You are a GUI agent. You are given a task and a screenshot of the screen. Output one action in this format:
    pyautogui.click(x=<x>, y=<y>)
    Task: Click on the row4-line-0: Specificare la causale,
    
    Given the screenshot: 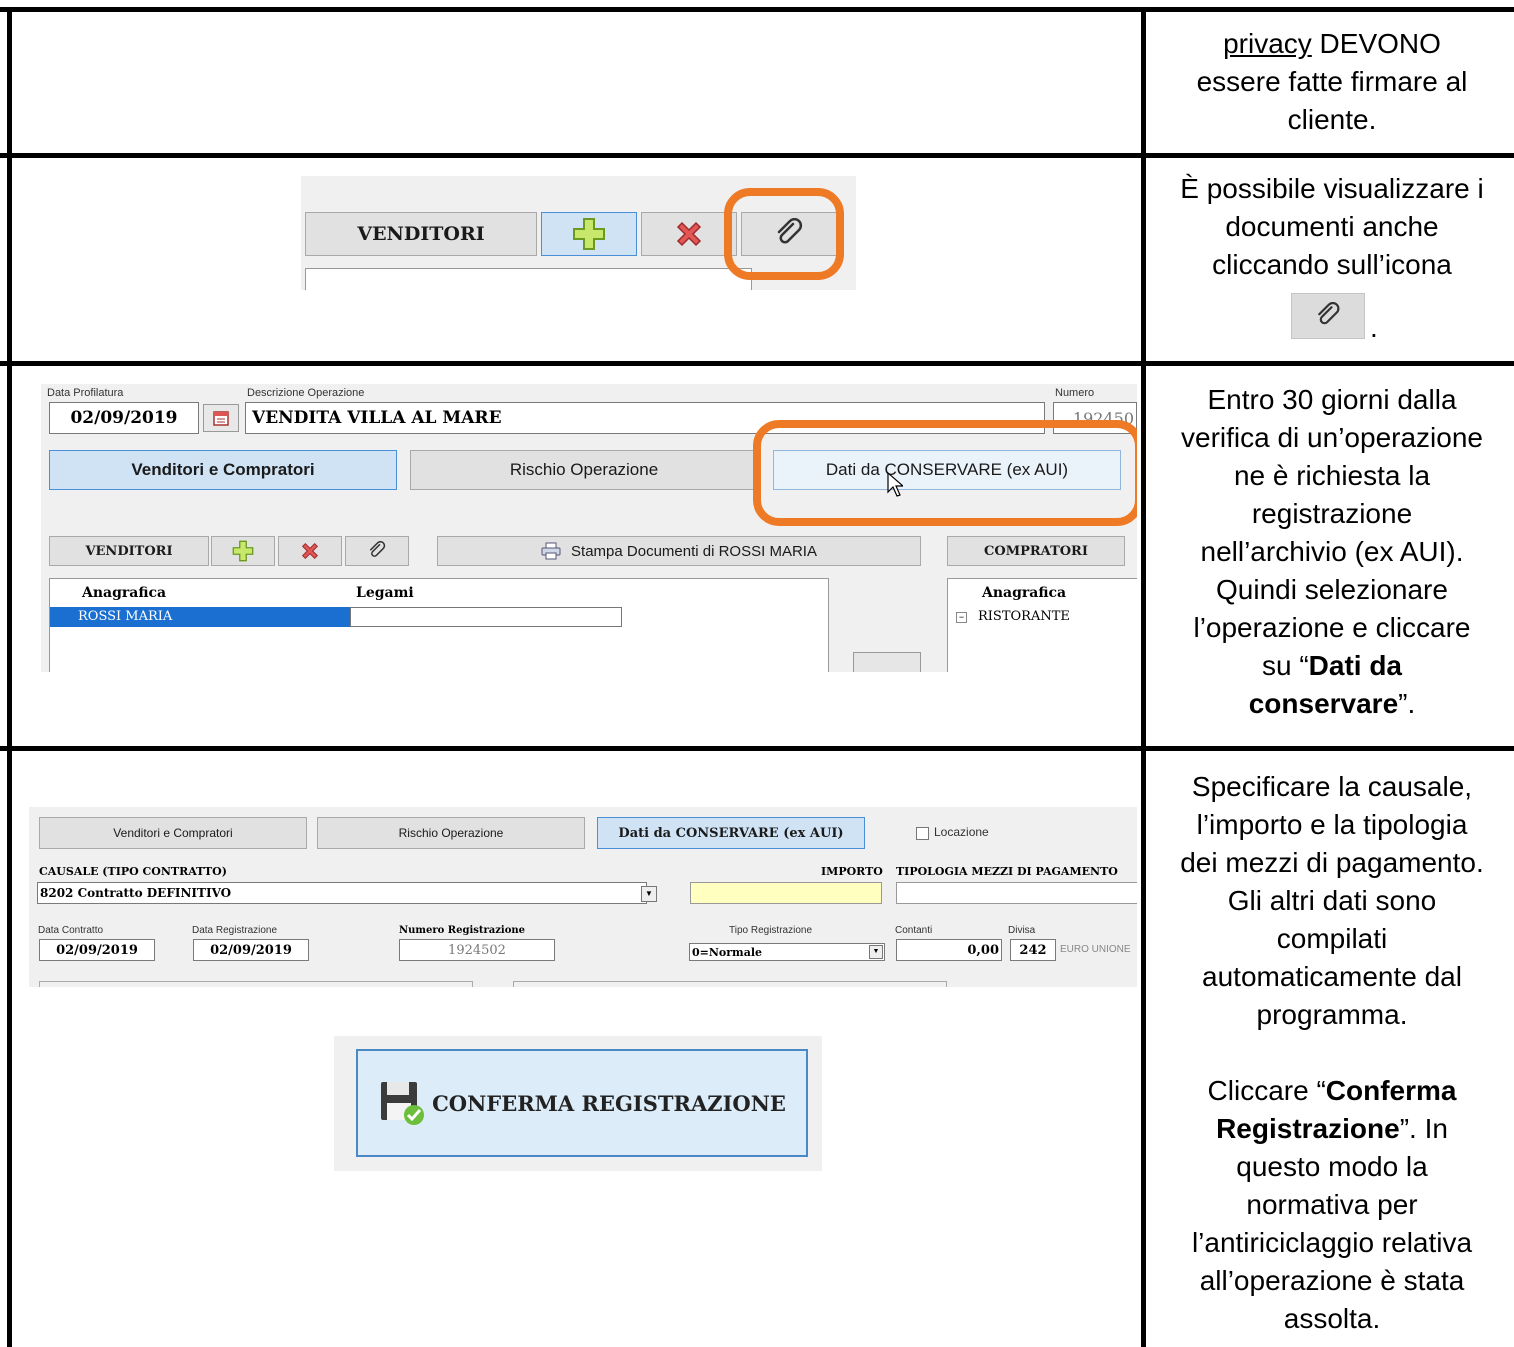 What is the action you would take?
    pyautogui.click(x=1332, y=786)
    